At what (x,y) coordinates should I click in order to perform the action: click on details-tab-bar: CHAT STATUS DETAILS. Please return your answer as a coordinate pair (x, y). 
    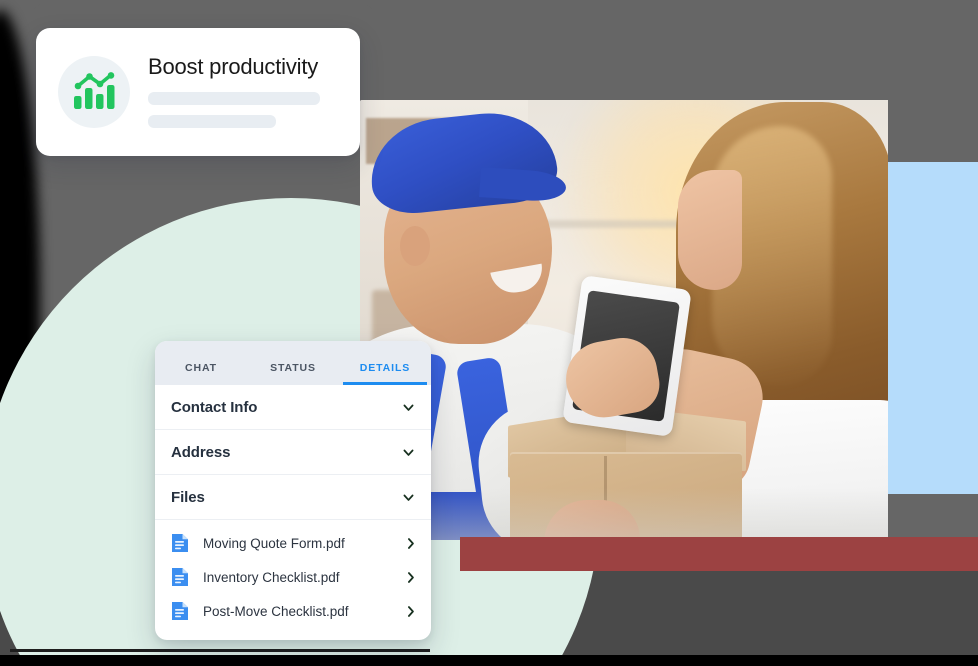
    Looking at the image, I should click on (293, 363).